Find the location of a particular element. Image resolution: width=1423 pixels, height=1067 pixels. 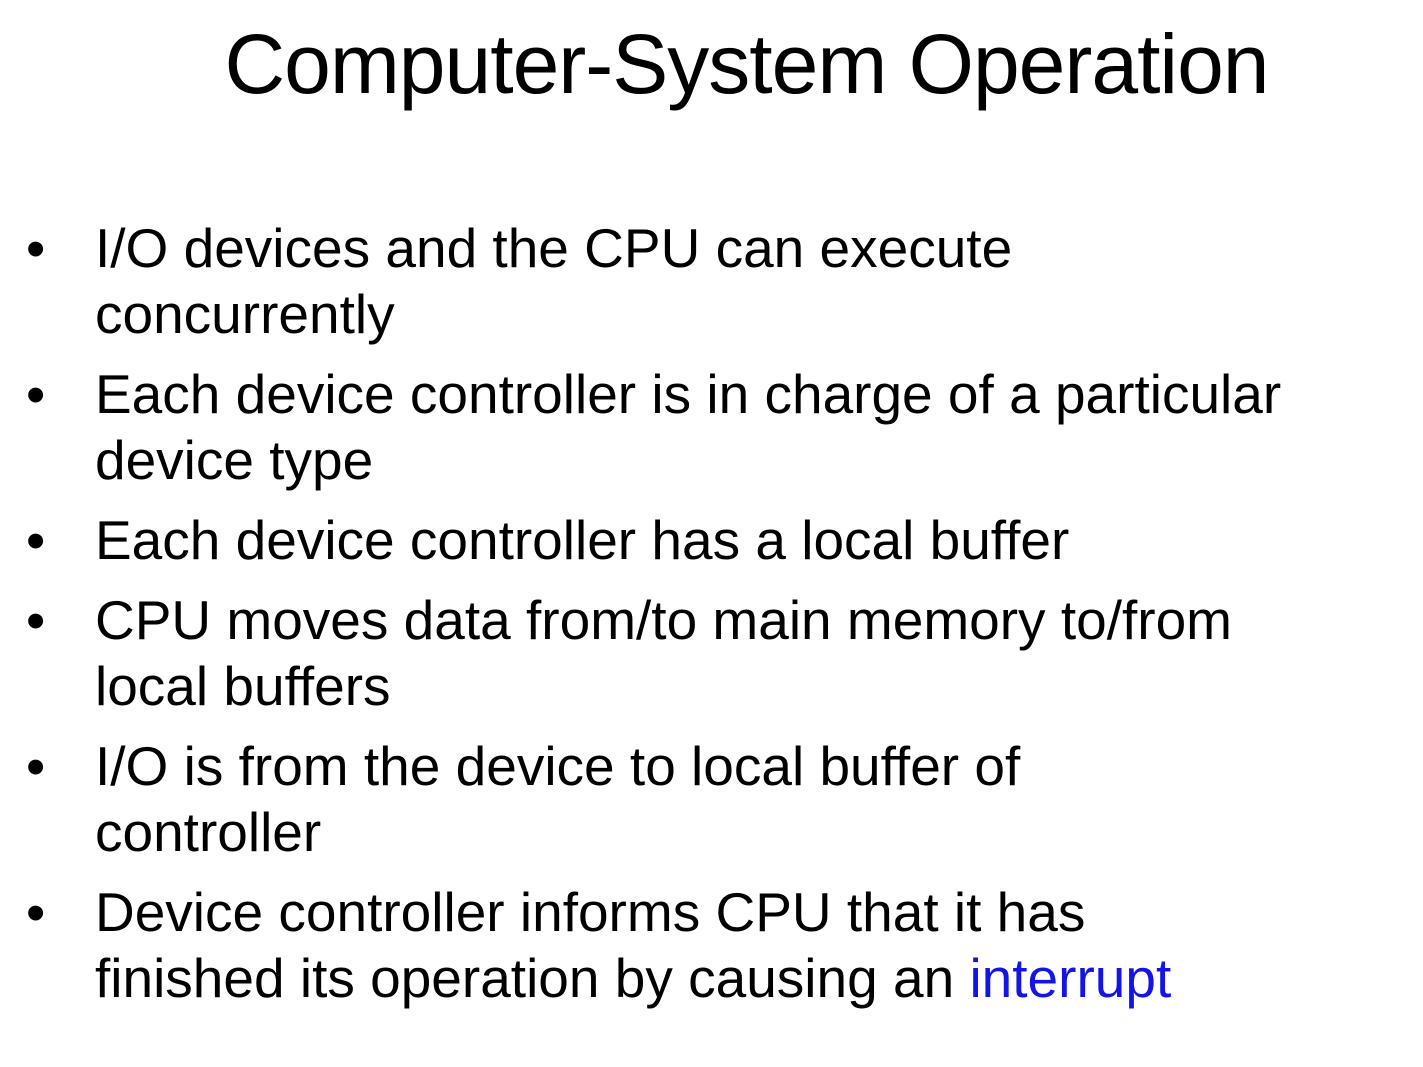

interrupt-keyword: interrupt is located at coordinates (1070, 978).